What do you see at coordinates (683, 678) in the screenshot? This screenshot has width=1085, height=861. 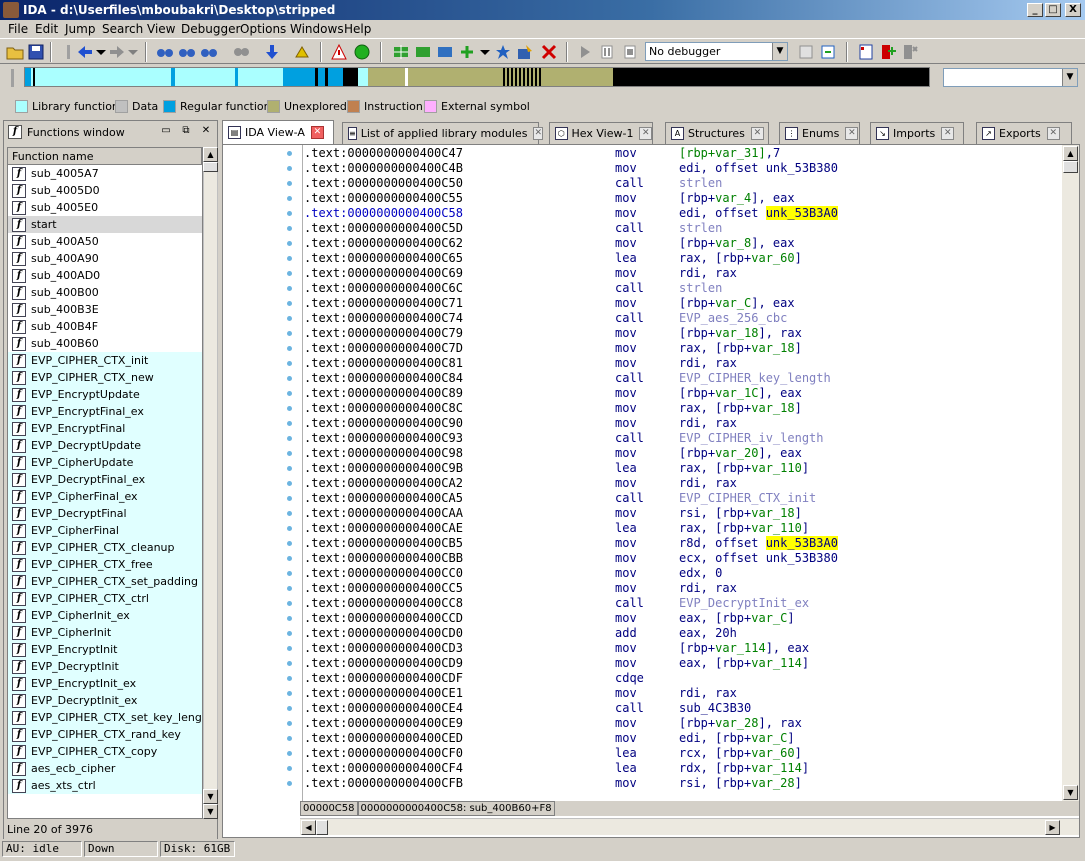 I see `disassembly-line: .text:0000000000400CDF cdqe` at bounding box center [683, 678].